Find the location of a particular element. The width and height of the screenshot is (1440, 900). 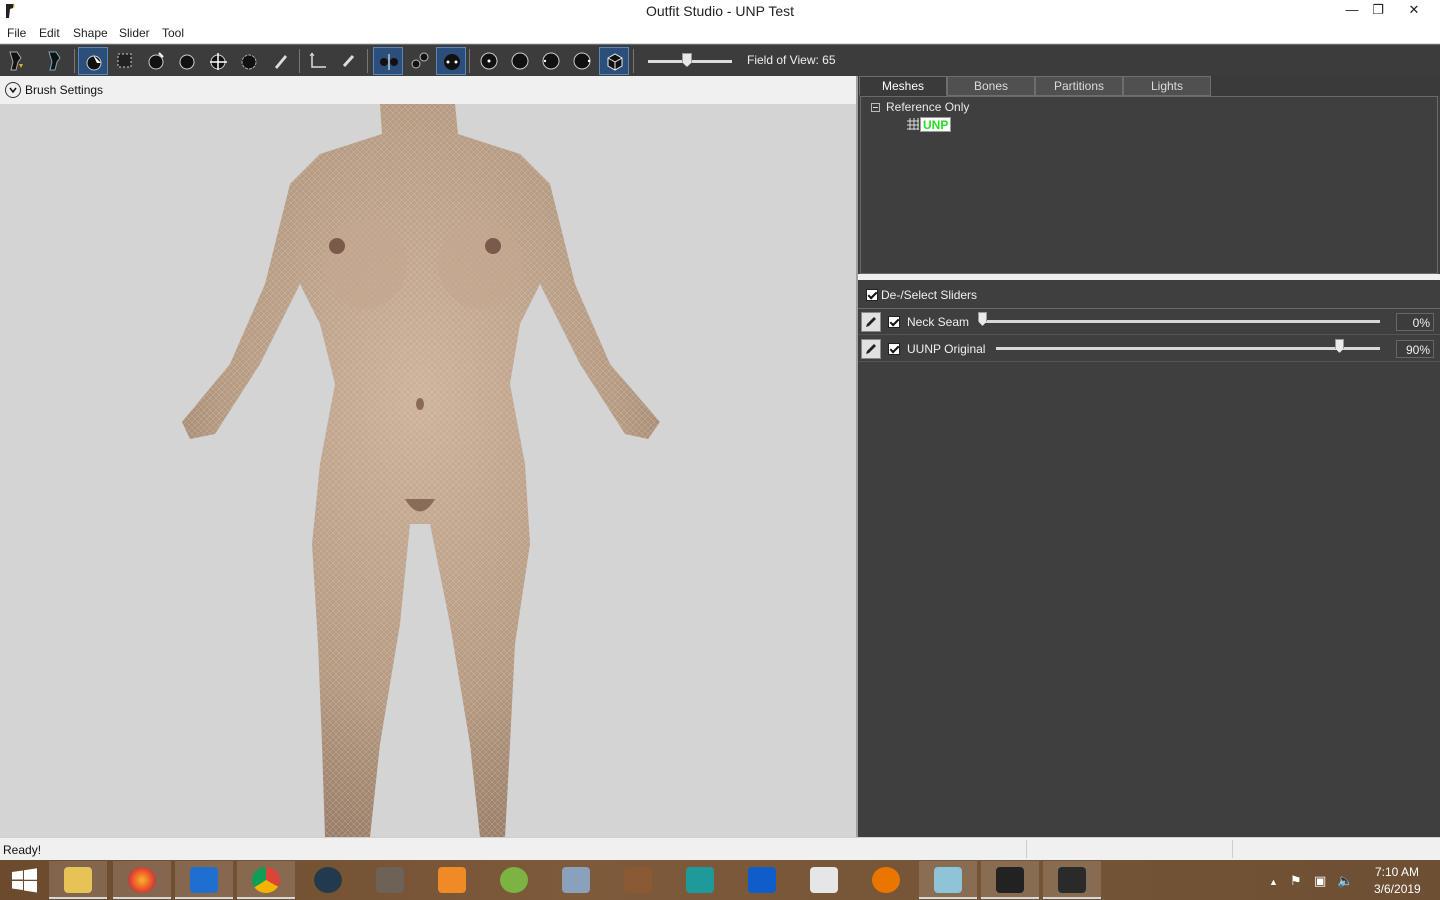

virtualbox-icon is located at coordinates (576, 880).